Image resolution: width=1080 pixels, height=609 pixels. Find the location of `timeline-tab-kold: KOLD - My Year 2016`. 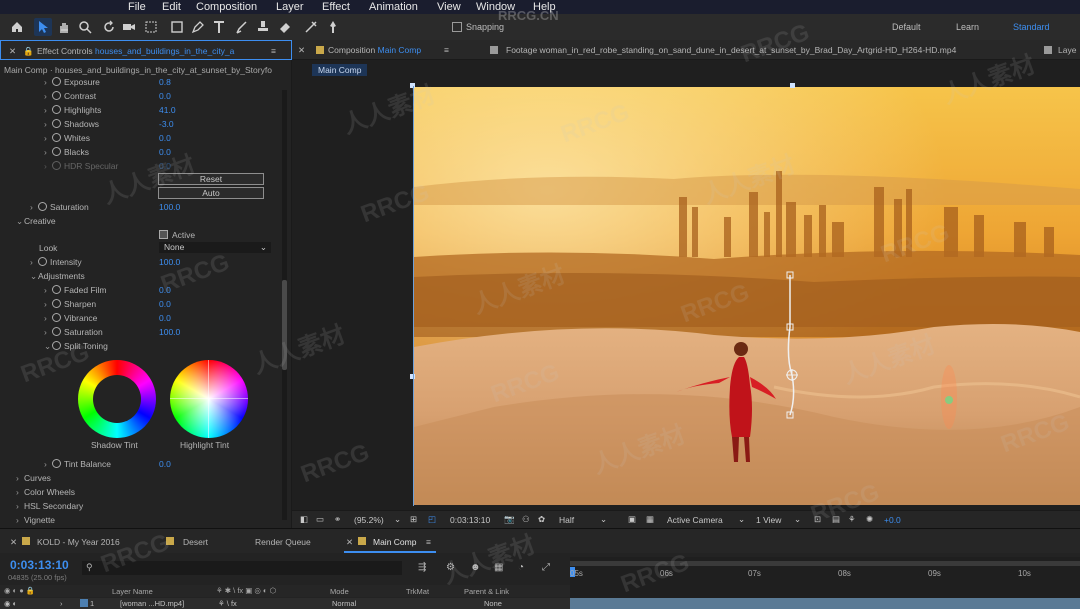

timeline-tab-kold: KOLD - My Year 2016 is located at coordinates (78, 542).